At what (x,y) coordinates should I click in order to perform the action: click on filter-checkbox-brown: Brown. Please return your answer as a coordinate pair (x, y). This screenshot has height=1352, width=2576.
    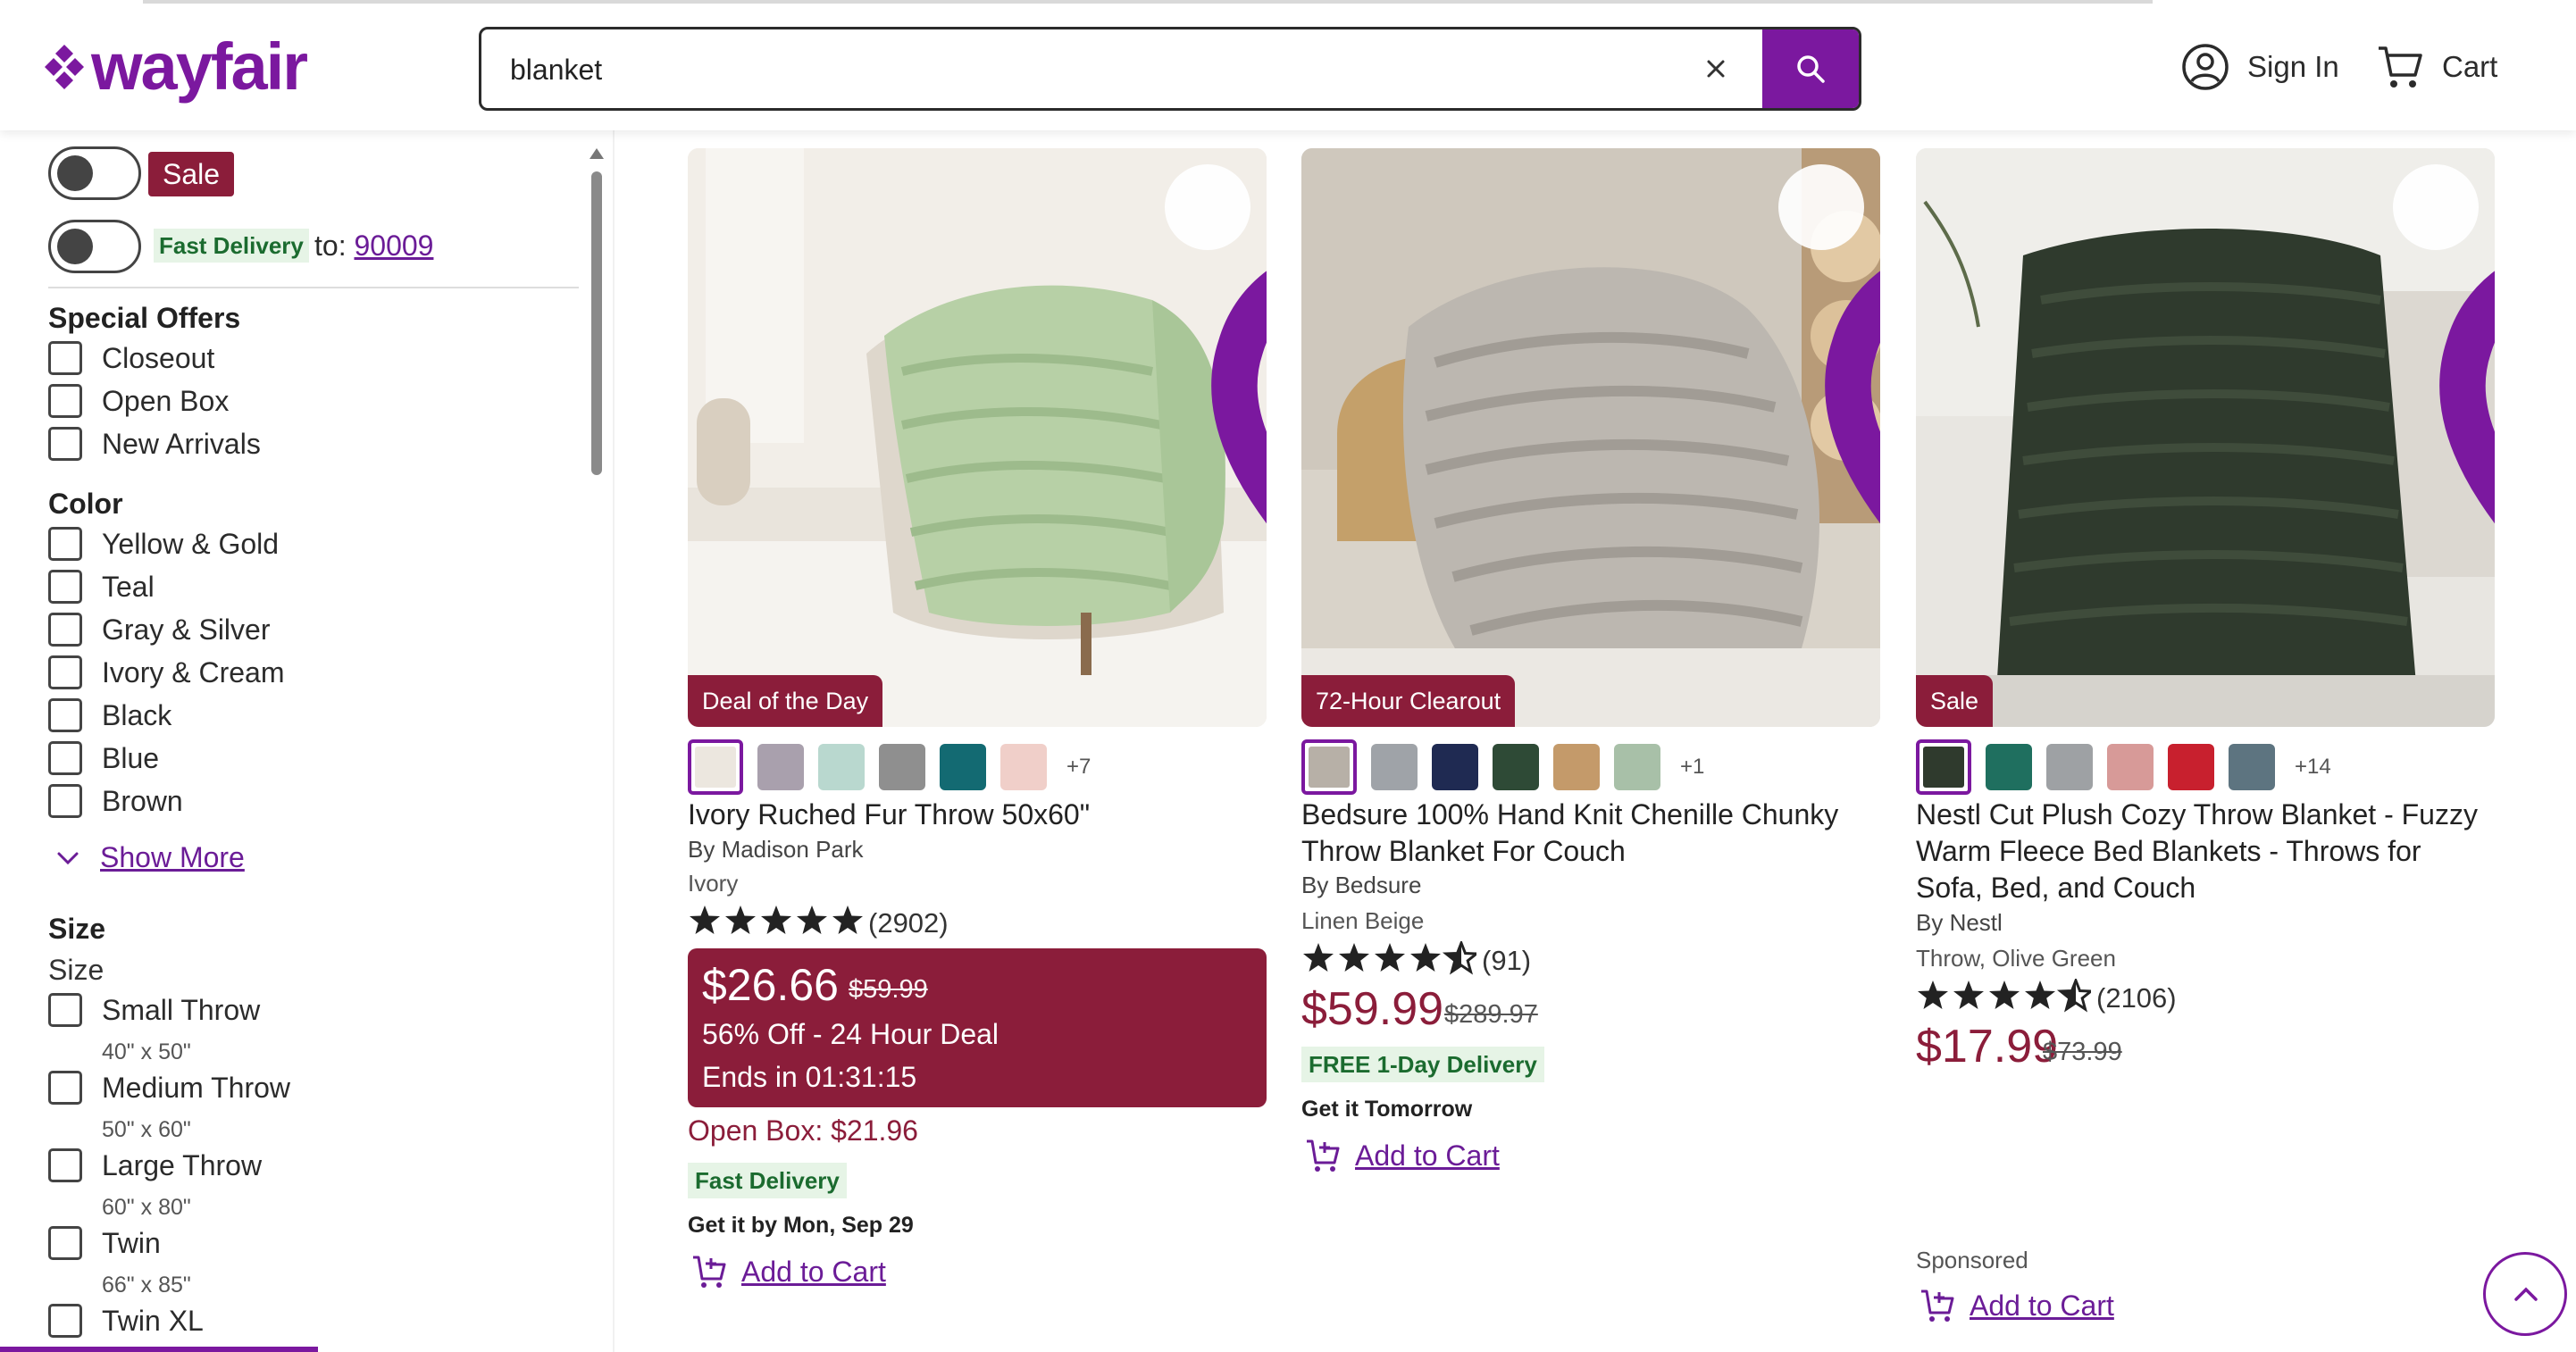
    Looking at the image, I should click on (116, 801).